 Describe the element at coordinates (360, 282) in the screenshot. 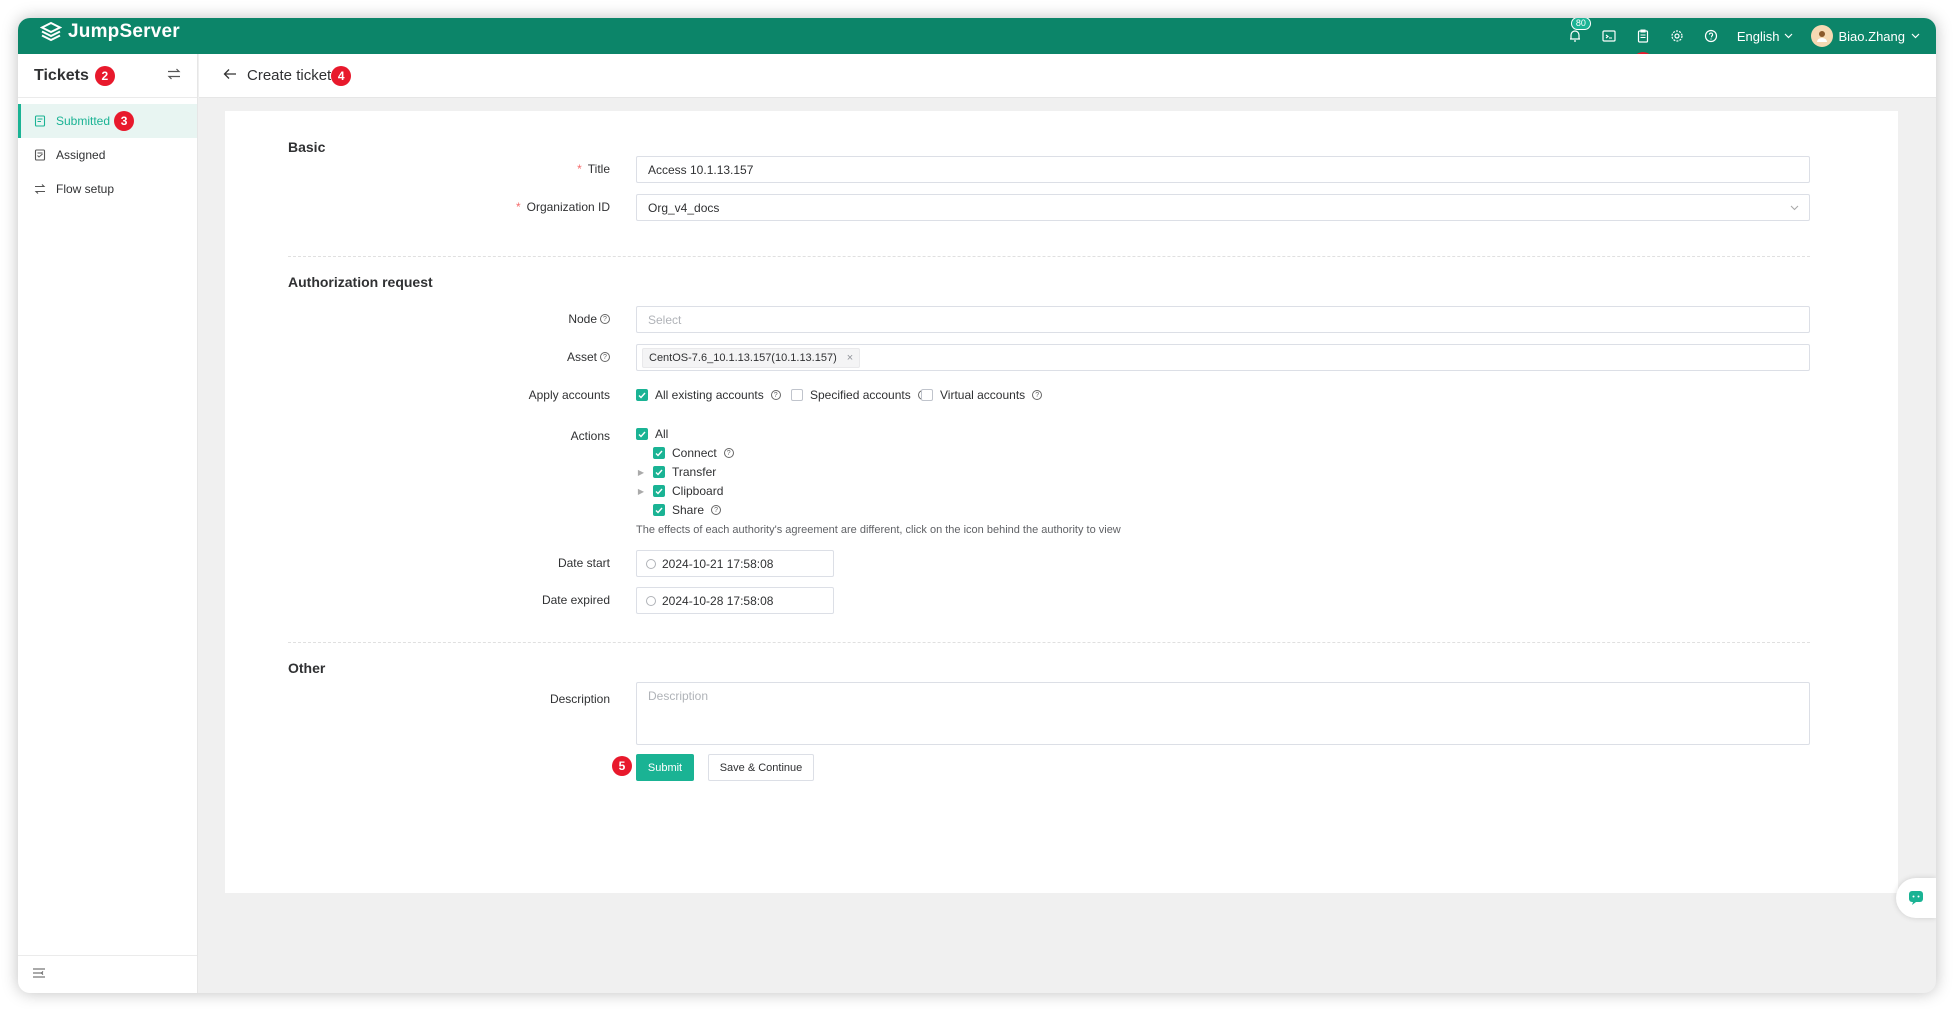

I see `section-title-authorization: Authorization request` at that location.